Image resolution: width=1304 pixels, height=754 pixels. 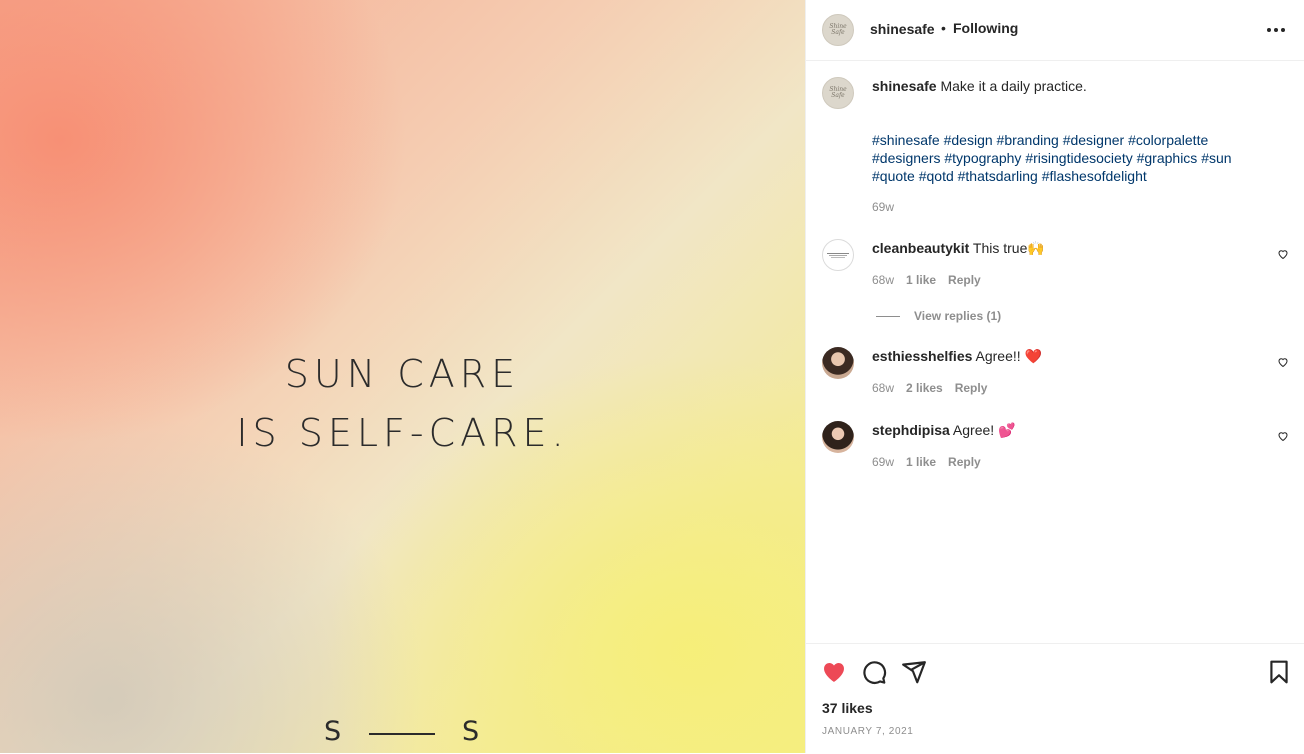 I want to click on comment-meta: 69w 1 like Reply, so click(x=926, y=462).